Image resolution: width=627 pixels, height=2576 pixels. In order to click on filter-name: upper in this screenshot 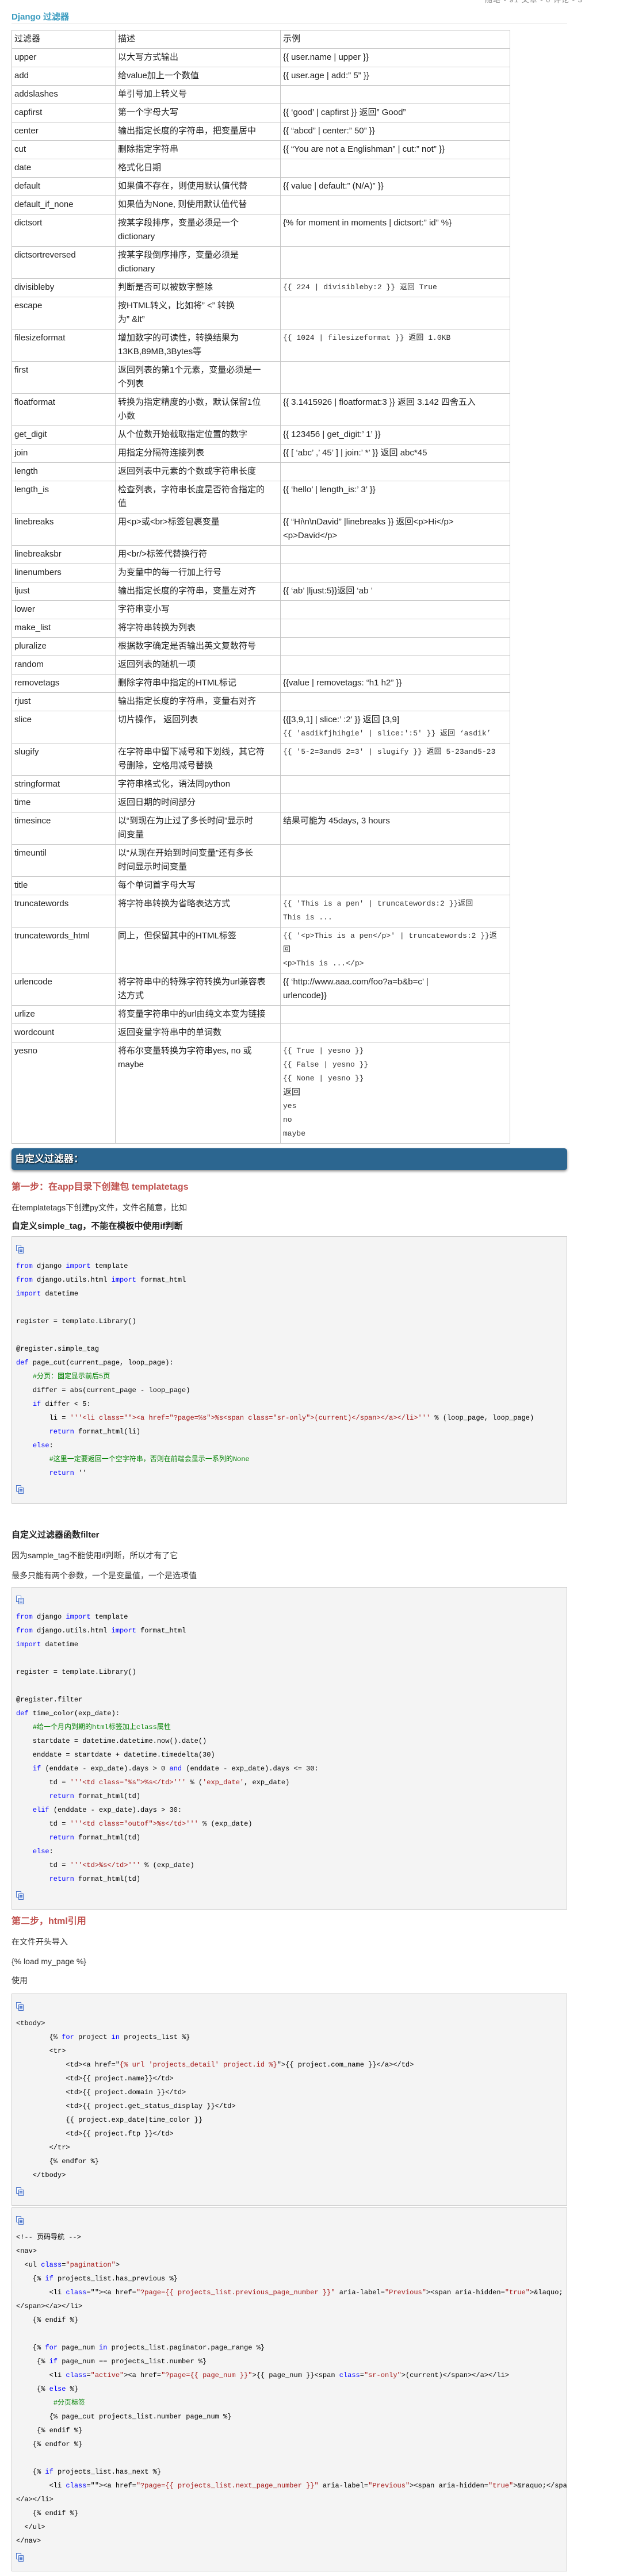, I will do `click(64, 57)`.